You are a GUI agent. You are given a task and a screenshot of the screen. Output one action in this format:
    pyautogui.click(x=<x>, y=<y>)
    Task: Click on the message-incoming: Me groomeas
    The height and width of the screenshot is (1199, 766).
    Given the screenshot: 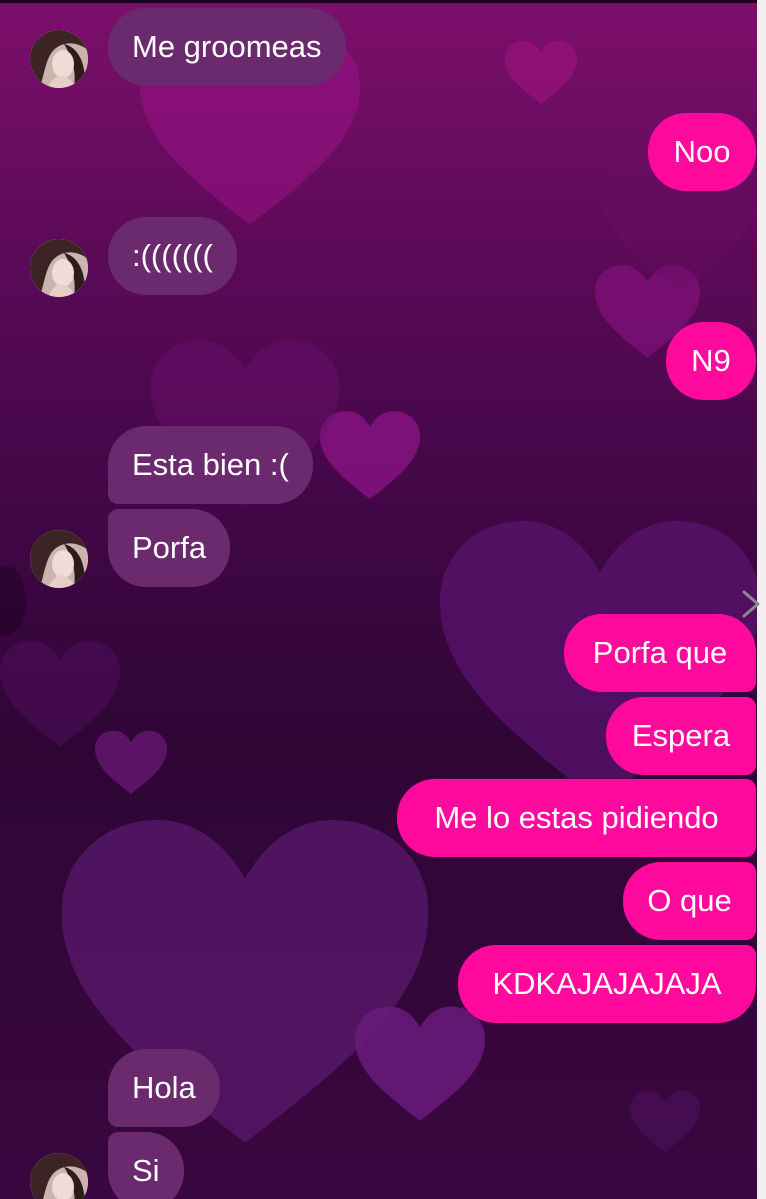 What is the action you would take?
    pyautogui.click(x=227, y=47)
    